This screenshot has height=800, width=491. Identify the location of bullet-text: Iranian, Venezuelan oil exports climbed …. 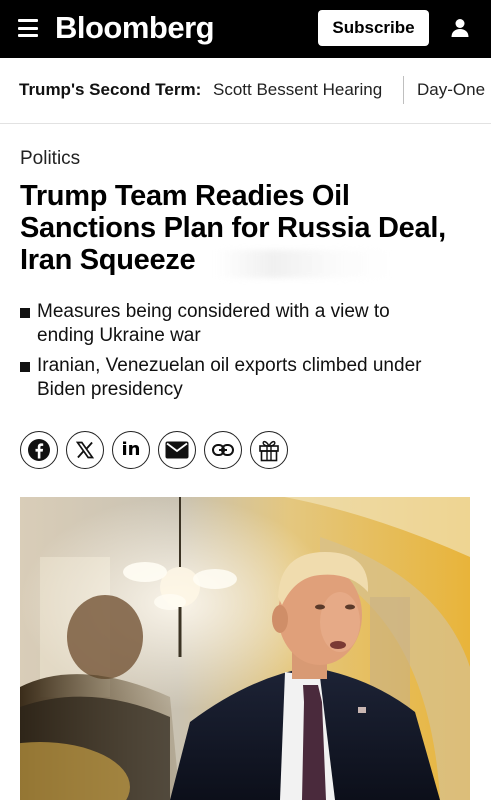
(229, 365).